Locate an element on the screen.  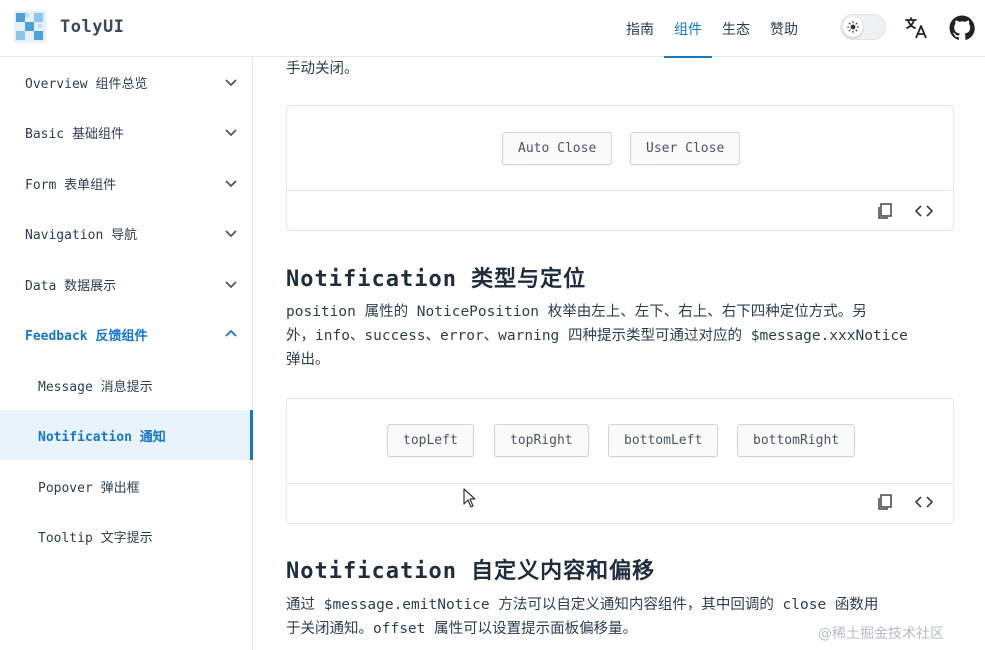
sidebar-group-label: Overview 组件总览 is located at coordinates (86, 84).